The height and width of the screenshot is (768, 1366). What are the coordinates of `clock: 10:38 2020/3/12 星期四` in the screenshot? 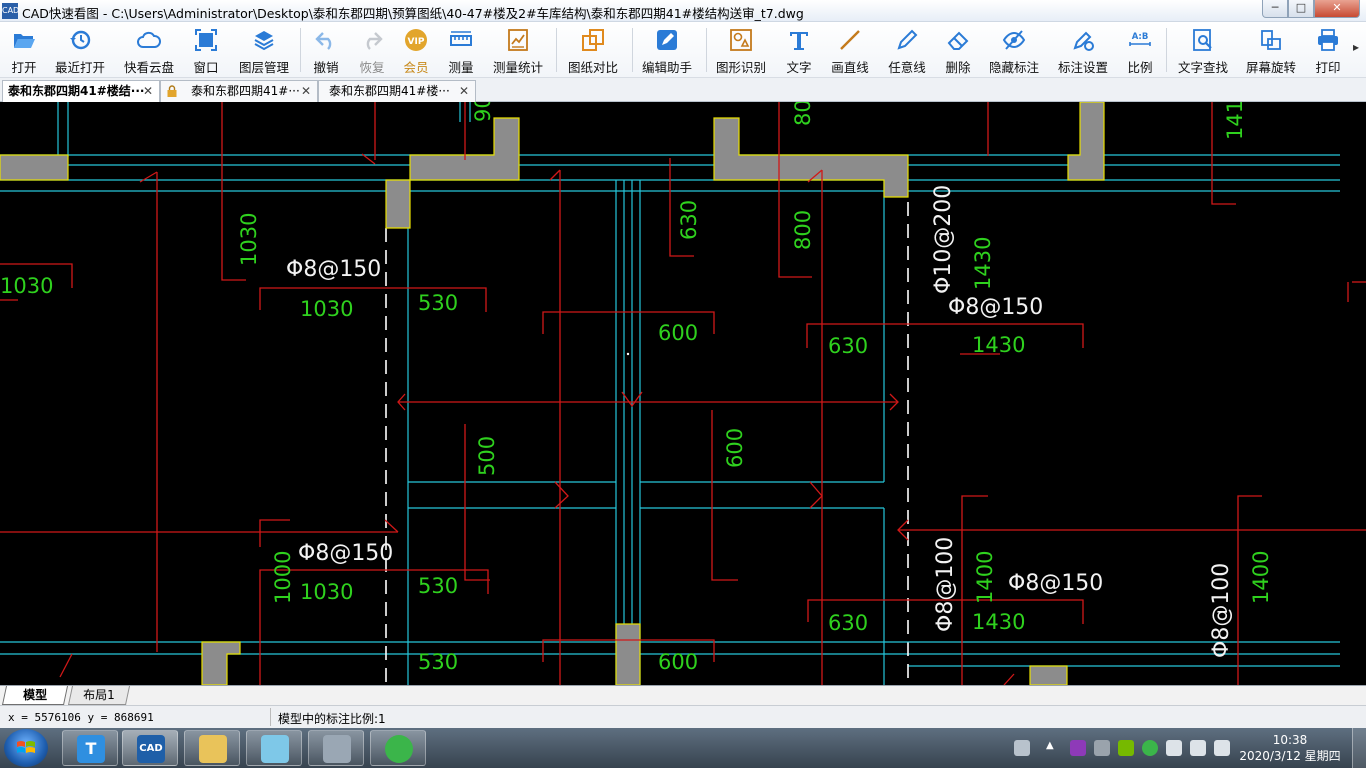 It's located at (1290, 748).